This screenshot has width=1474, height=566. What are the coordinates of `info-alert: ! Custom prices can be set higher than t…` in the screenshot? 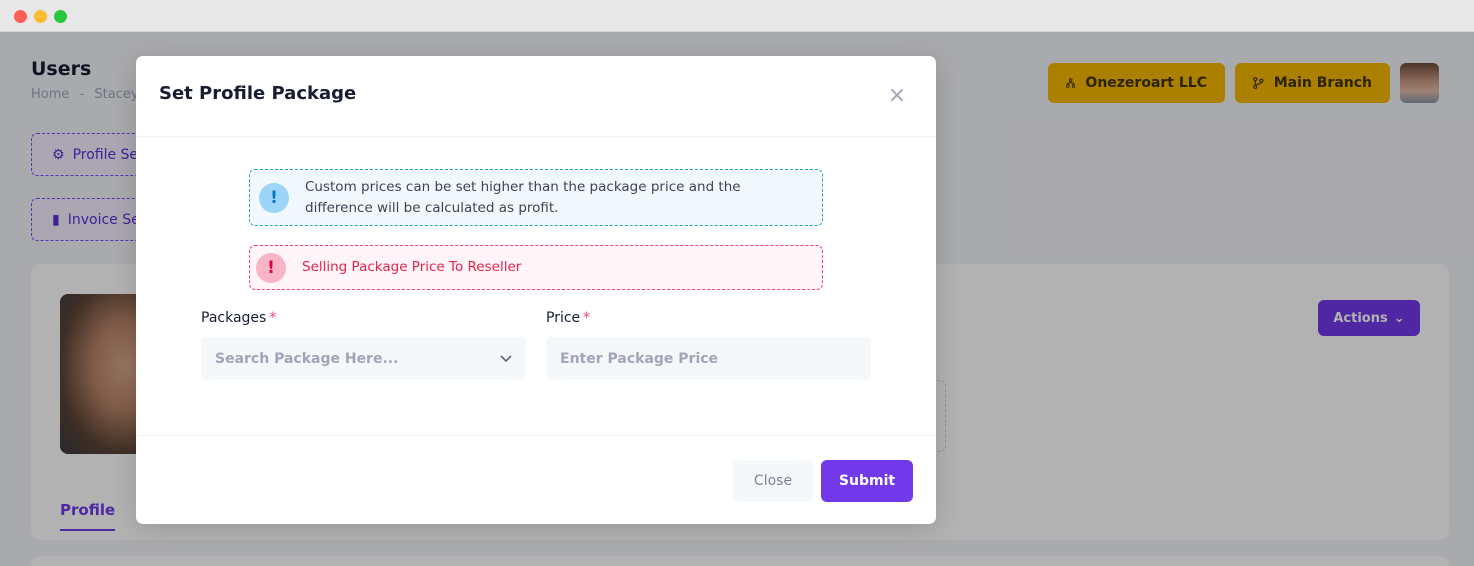 It's located at (536, 197).